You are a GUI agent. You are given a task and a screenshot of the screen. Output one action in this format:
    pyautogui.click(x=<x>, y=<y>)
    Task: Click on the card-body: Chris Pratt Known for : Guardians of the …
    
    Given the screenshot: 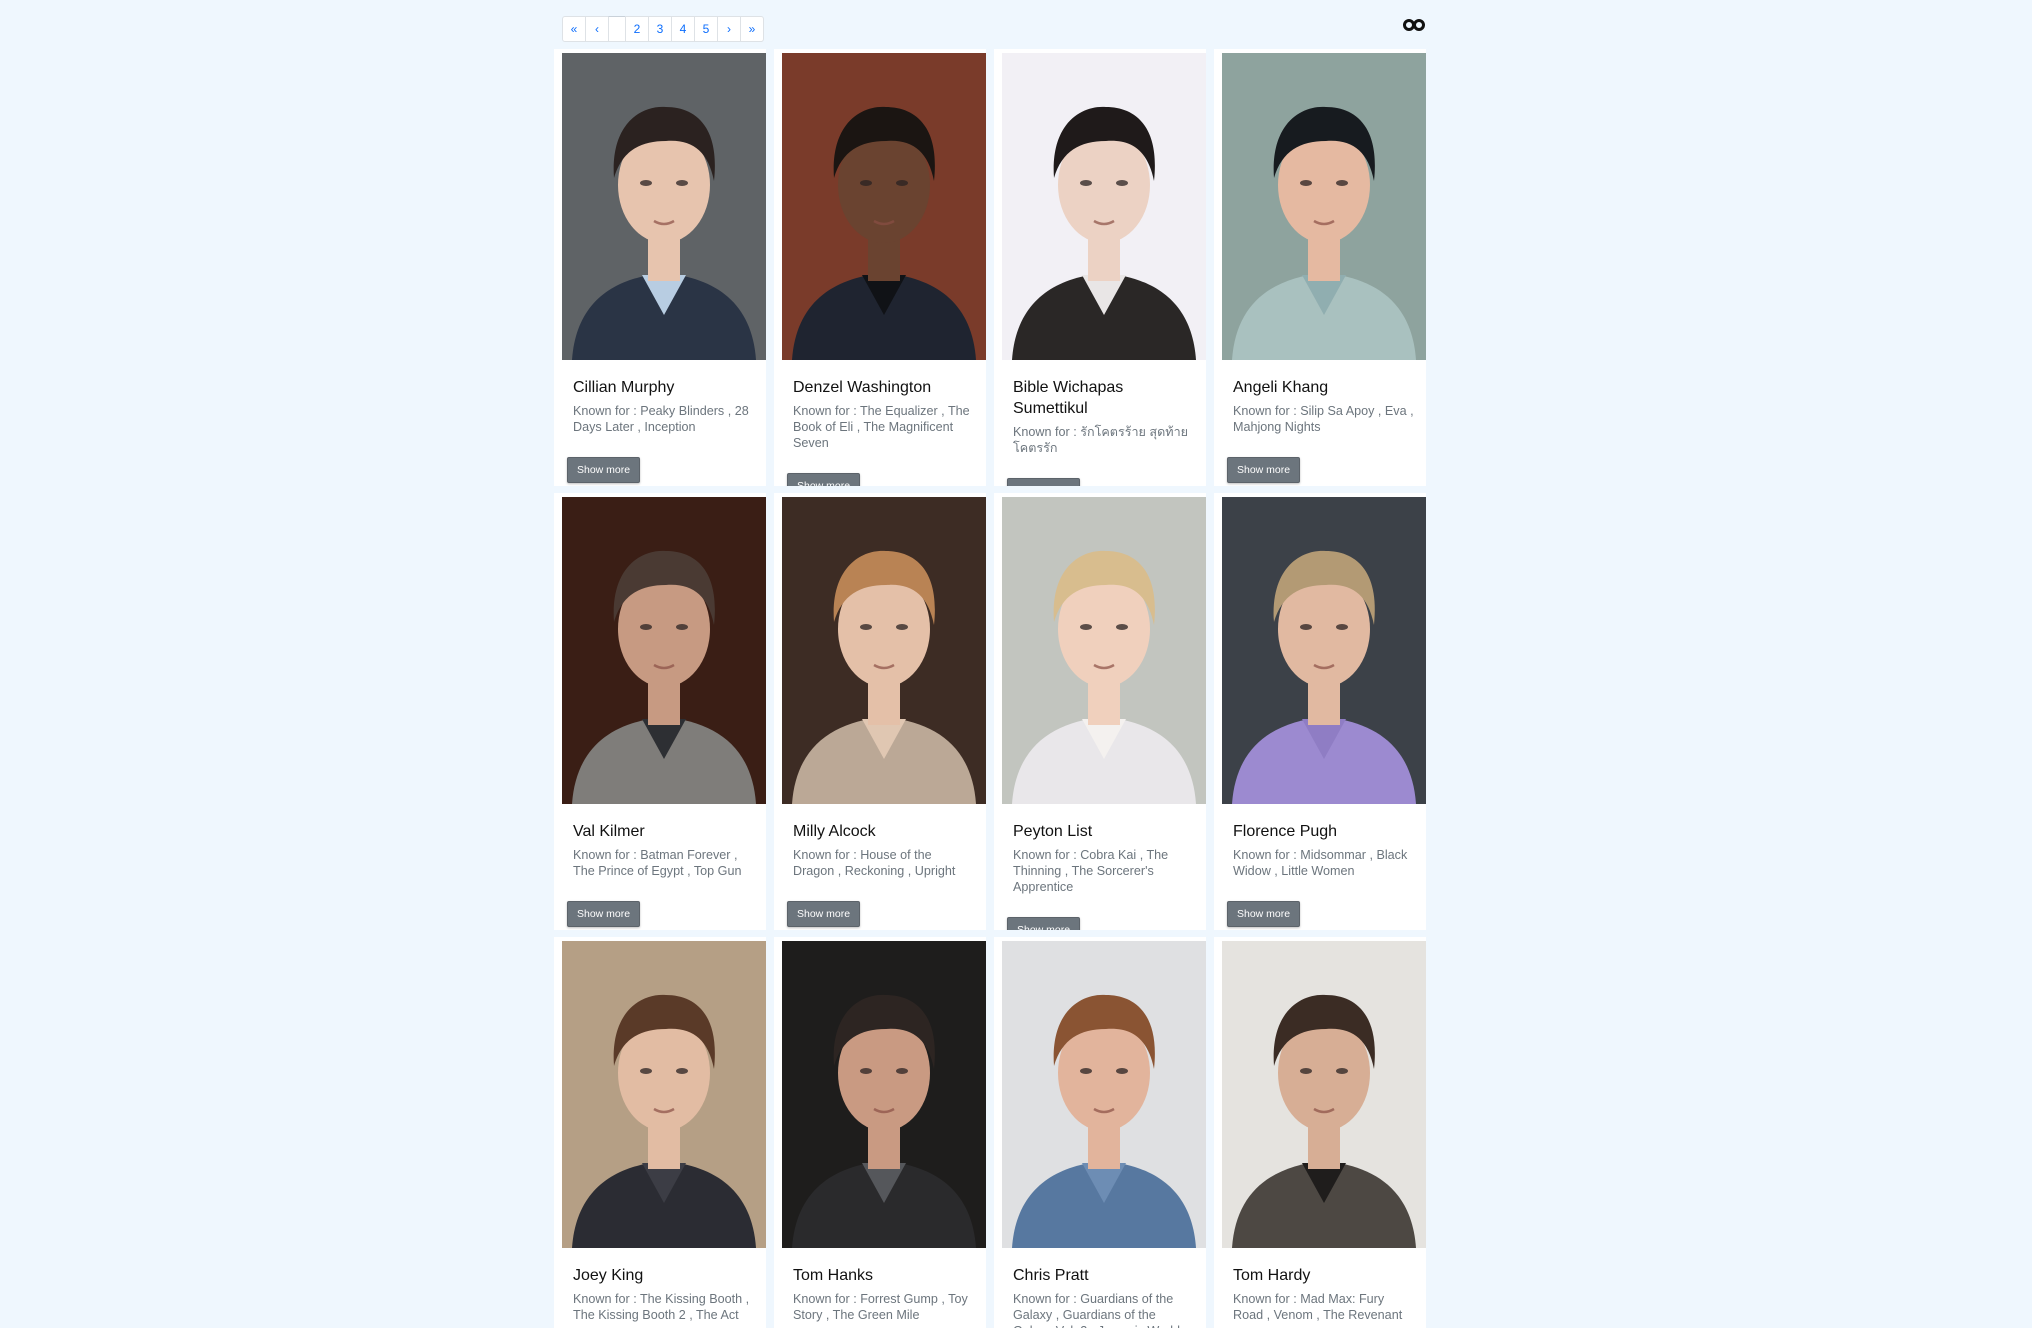 What is the action you would take?
    pyautogui.click(x=1100, y=1296)
    